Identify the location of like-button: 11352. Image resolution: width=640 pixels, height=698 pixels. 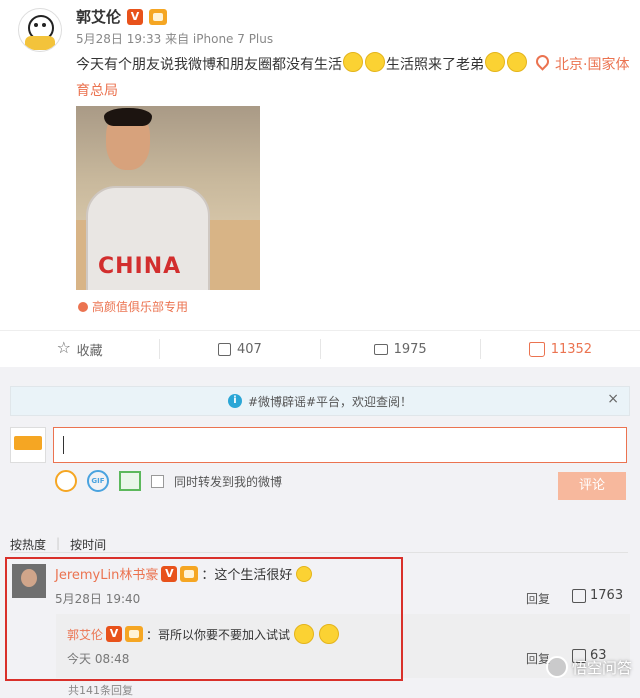
(560, 349).